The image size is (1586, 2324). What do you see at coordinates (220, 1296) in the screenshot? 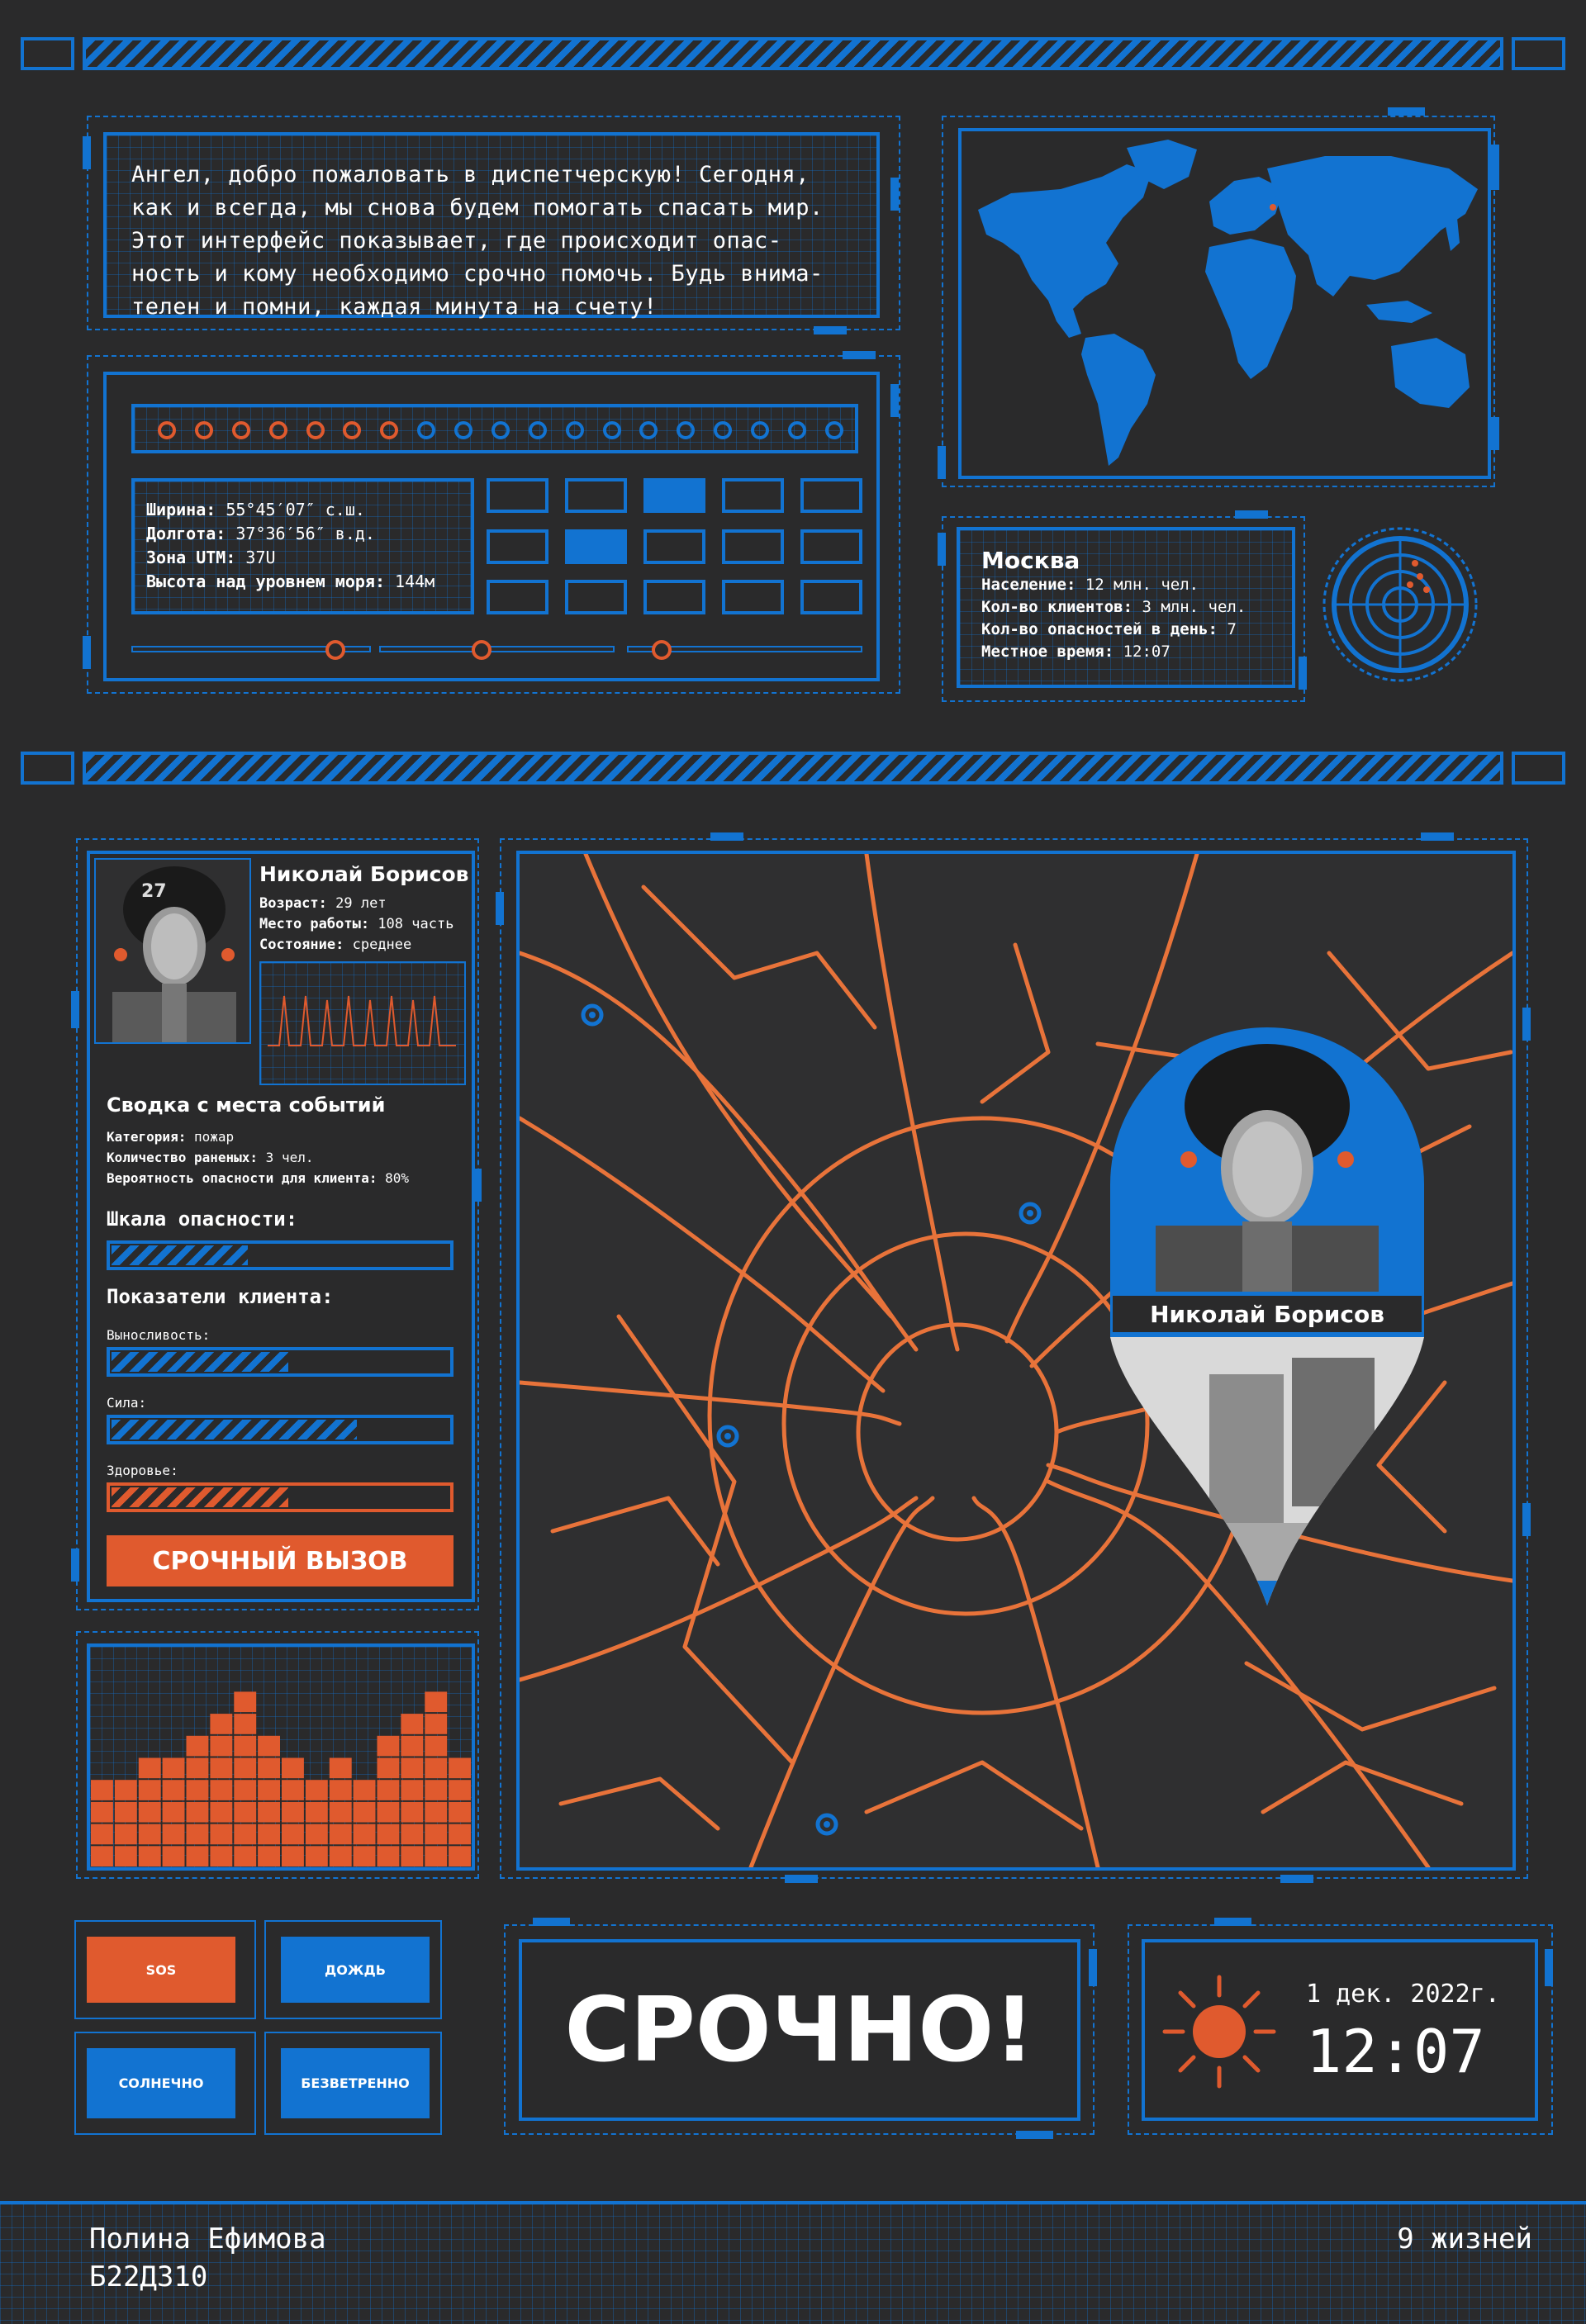
I see `client-stats-title: Показатели клиента:` at bounding box center [220, 1296].